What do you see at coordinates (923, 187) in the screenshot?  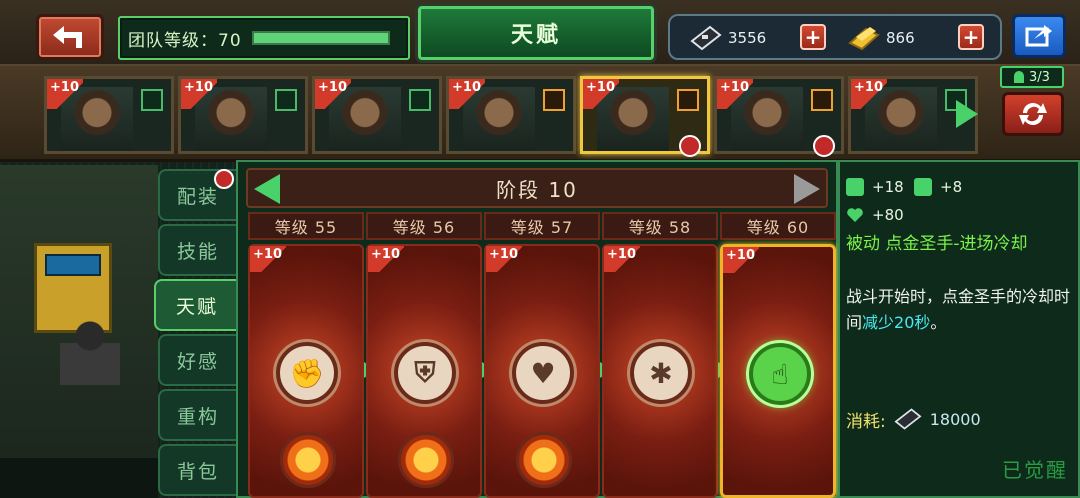 I see `armor-icon` at bounding box center [923, 187].